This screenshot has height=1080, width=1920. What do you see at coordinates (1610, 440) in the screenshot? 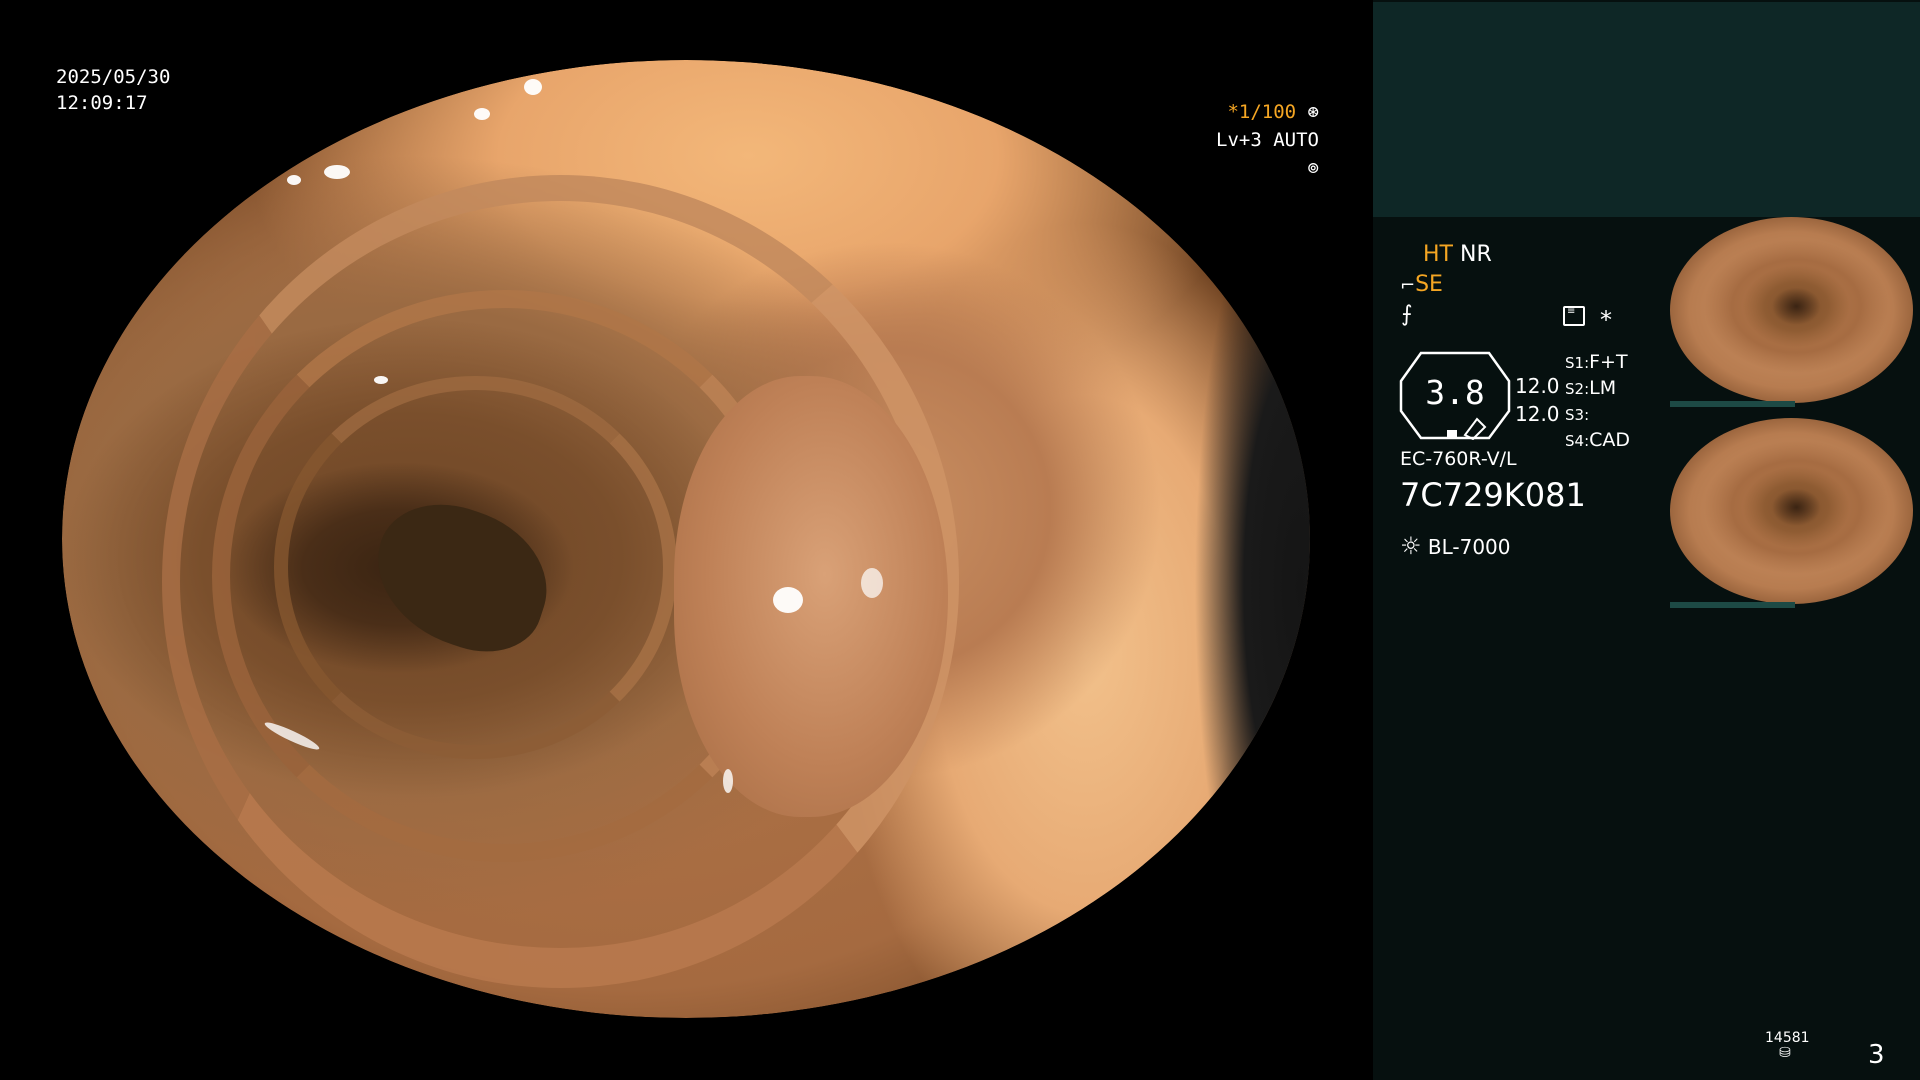
I see `switch-s4-value: CAD` at bounding box center [1610, 440].